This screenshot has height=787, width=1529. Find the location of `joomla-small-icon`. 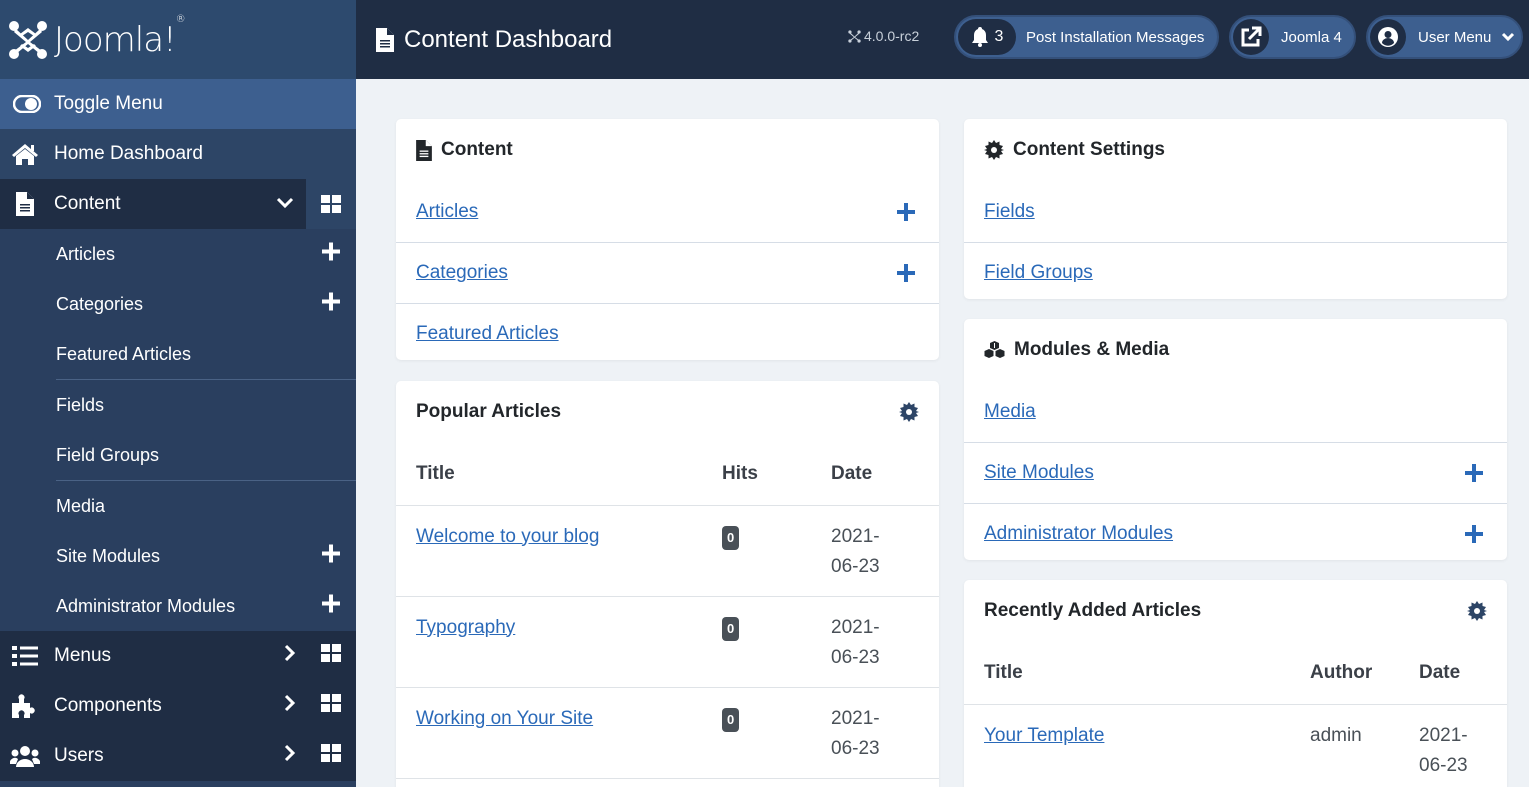

joomla-small-icon is located at coordinates (854, 36).